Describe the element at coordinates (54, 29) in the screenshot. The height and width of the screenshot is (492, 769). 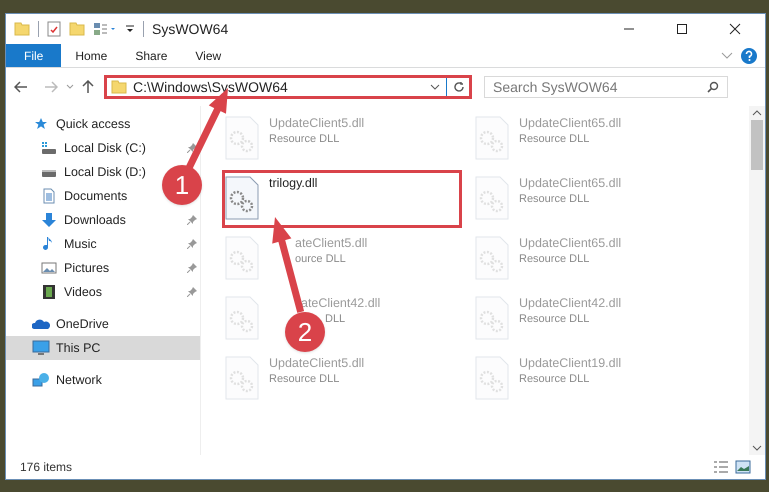
I see `properties-icon` at that location.